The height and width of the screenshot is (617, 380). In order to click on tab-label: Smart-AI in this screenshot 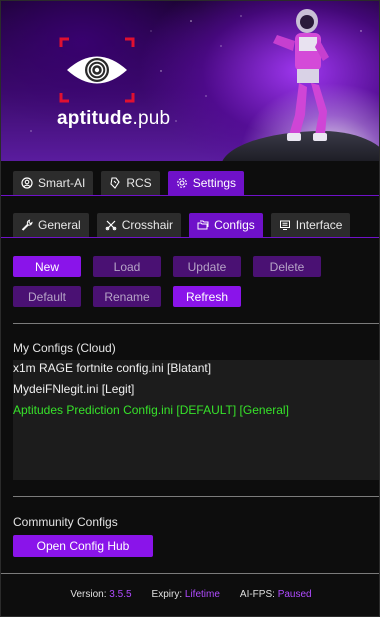, I will do `click(62, 183)`.